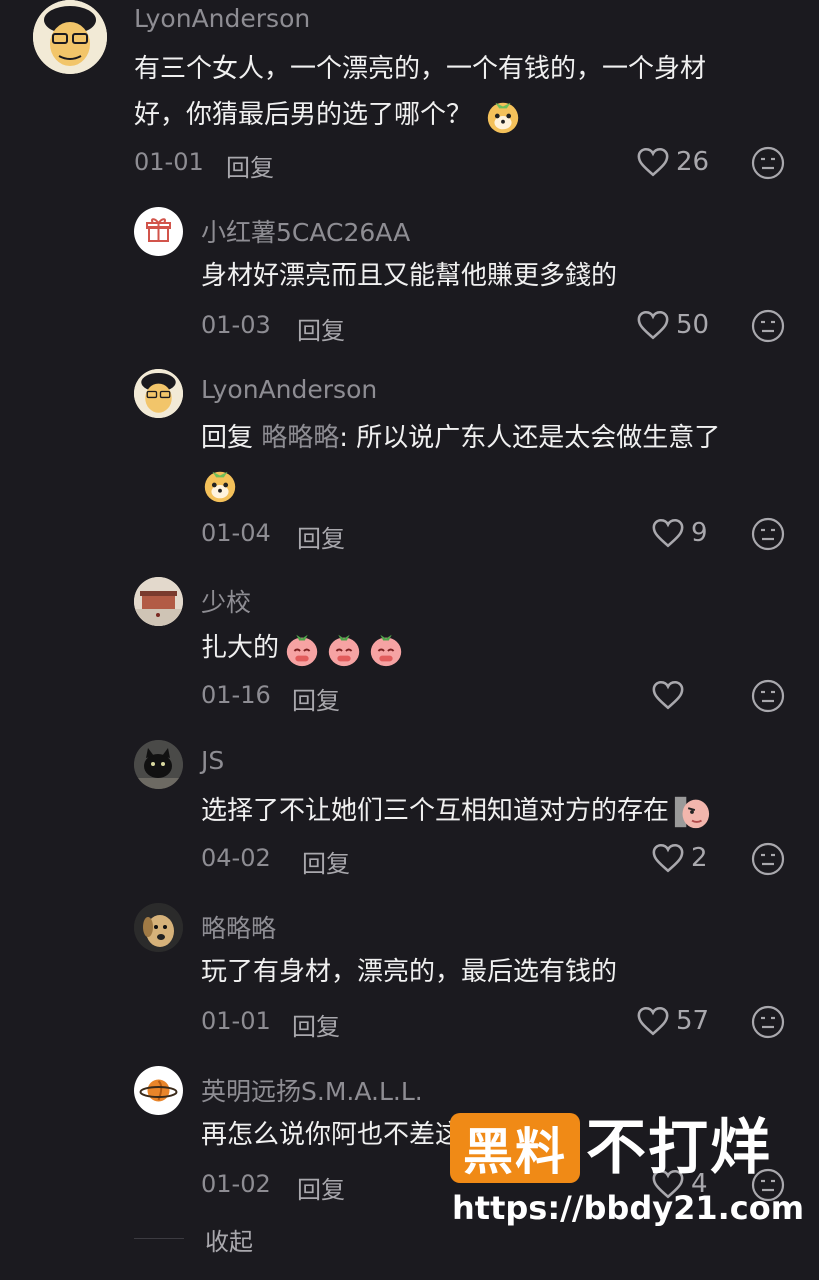 This screenshot has width=819, height=1280. What do you see at coordinates (699, 533) in the screenshot?
I see `like-count: 9` at bounding box center [699, 533].